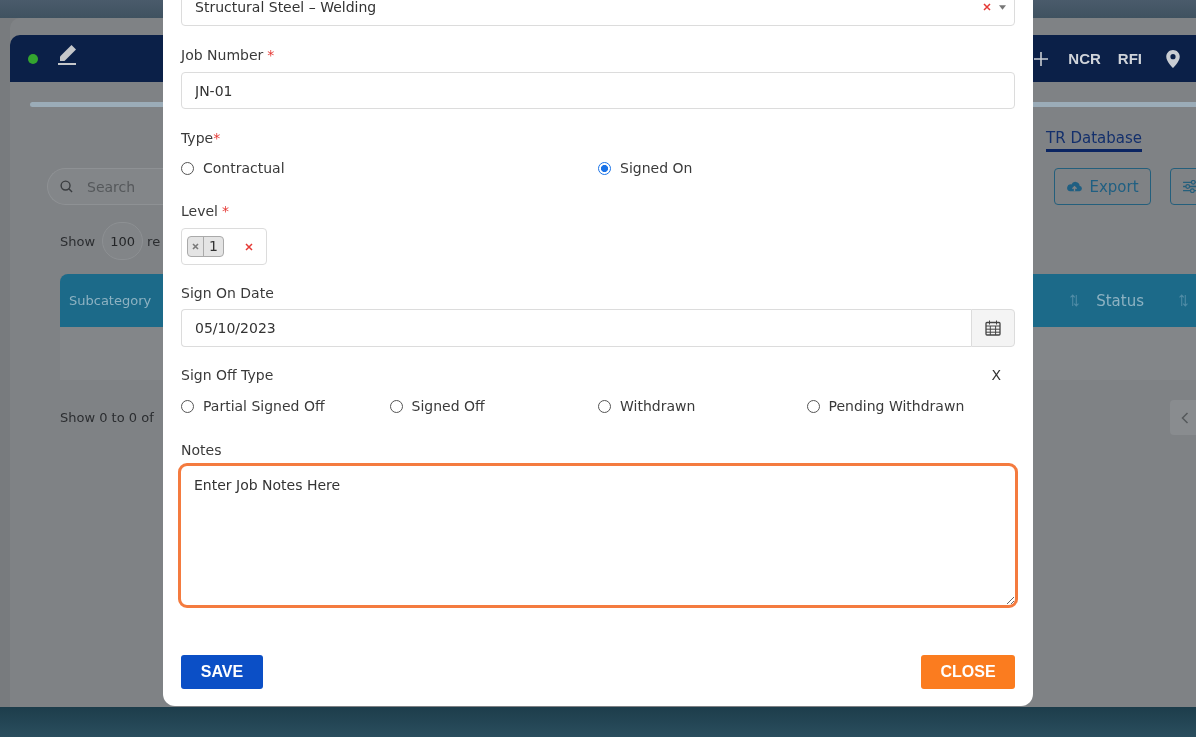 This screenshot has height=737, width=1196. What do you see at coordinates (123, 241) in the screenshot?
I see `page-size-select: 100` at bounding box center [123, 241].